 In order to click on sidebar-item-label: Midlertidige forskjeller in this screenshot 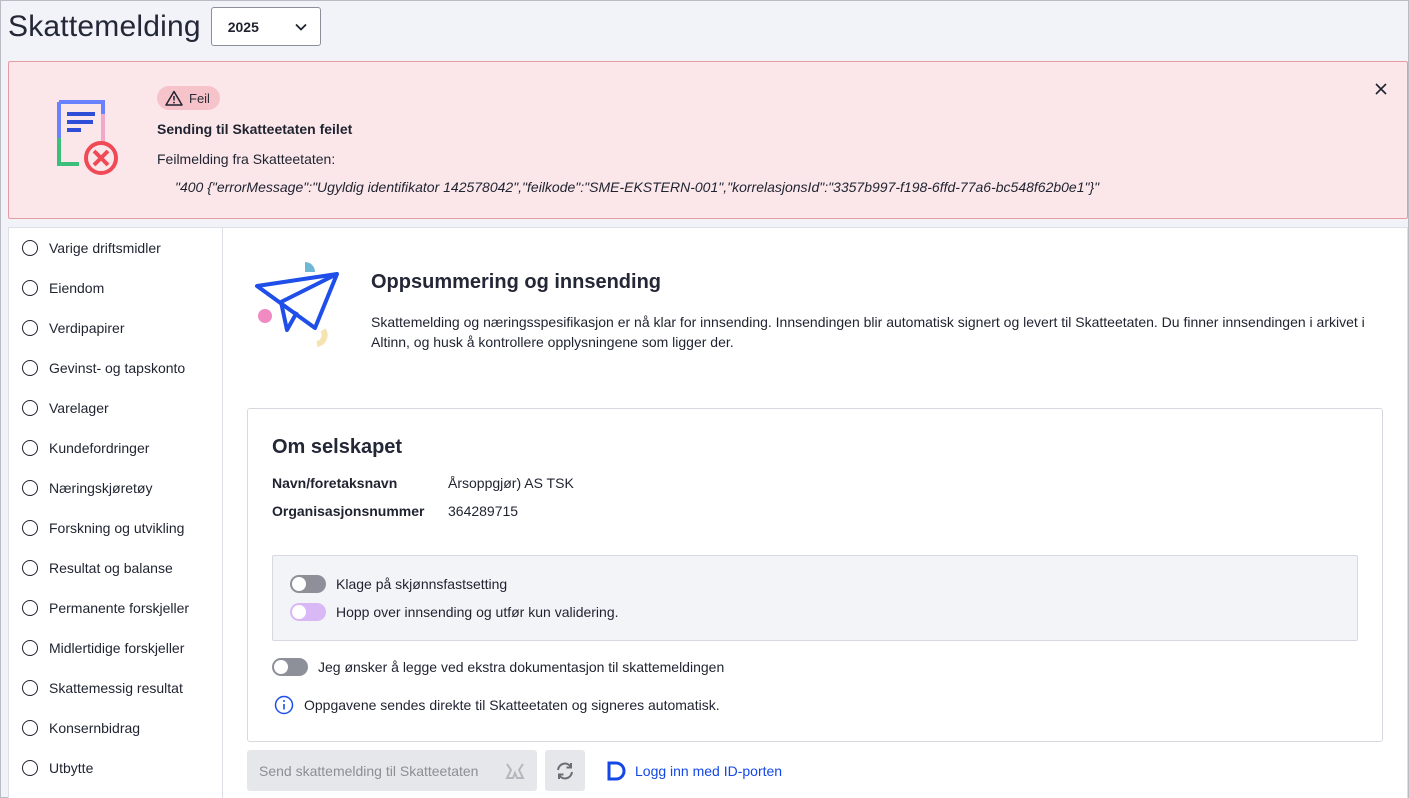, I will do `click(117, 648)`.